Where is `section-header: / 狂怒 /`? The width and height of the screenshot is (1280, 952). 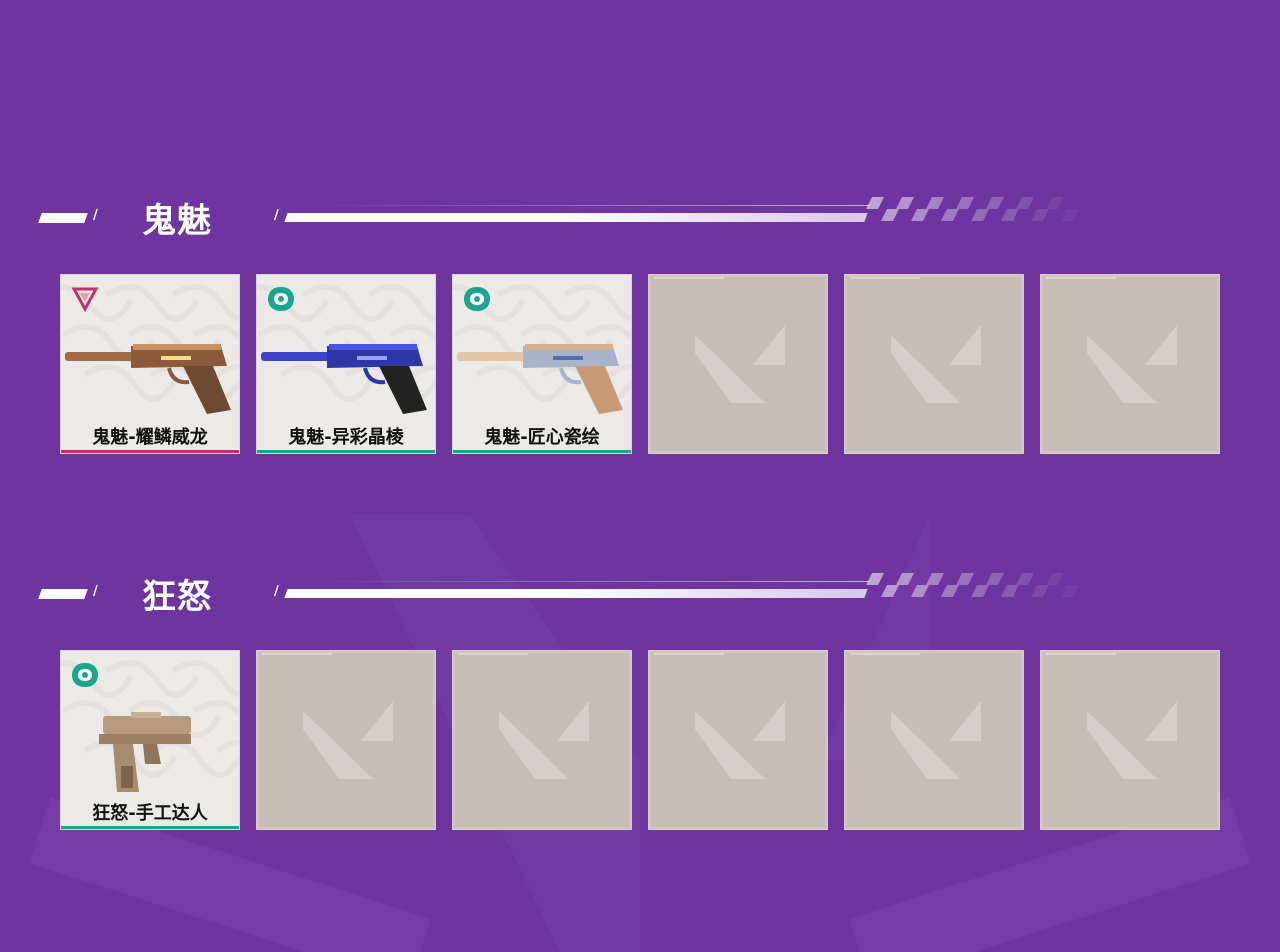 section-header: / 狂怒 / is located at coordinates (640, 597).